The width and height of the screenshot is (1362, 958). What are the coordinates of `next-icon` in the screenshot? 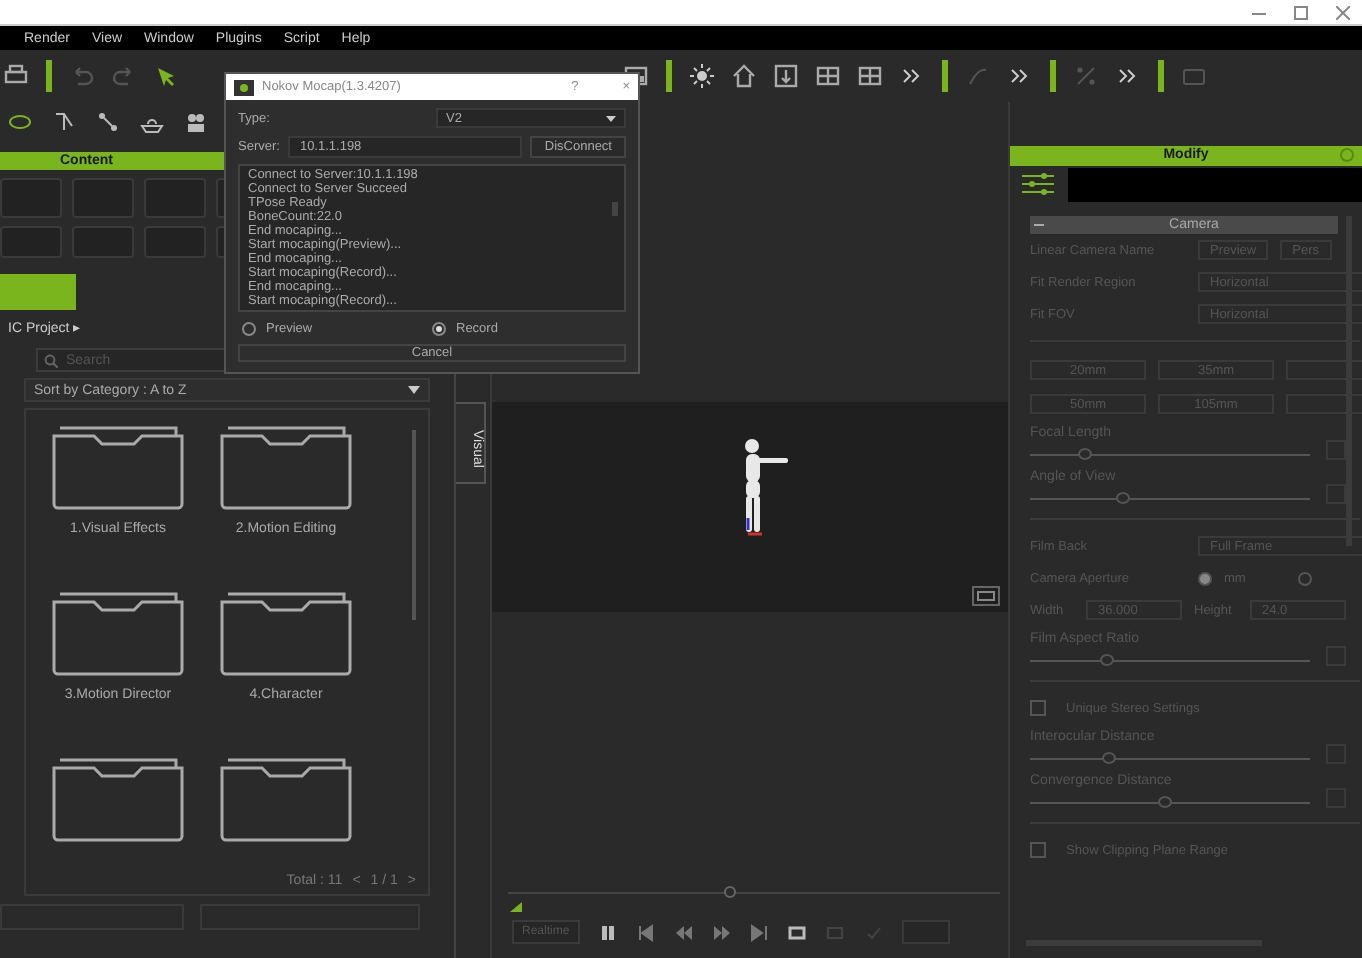 It's located at (759, 932).